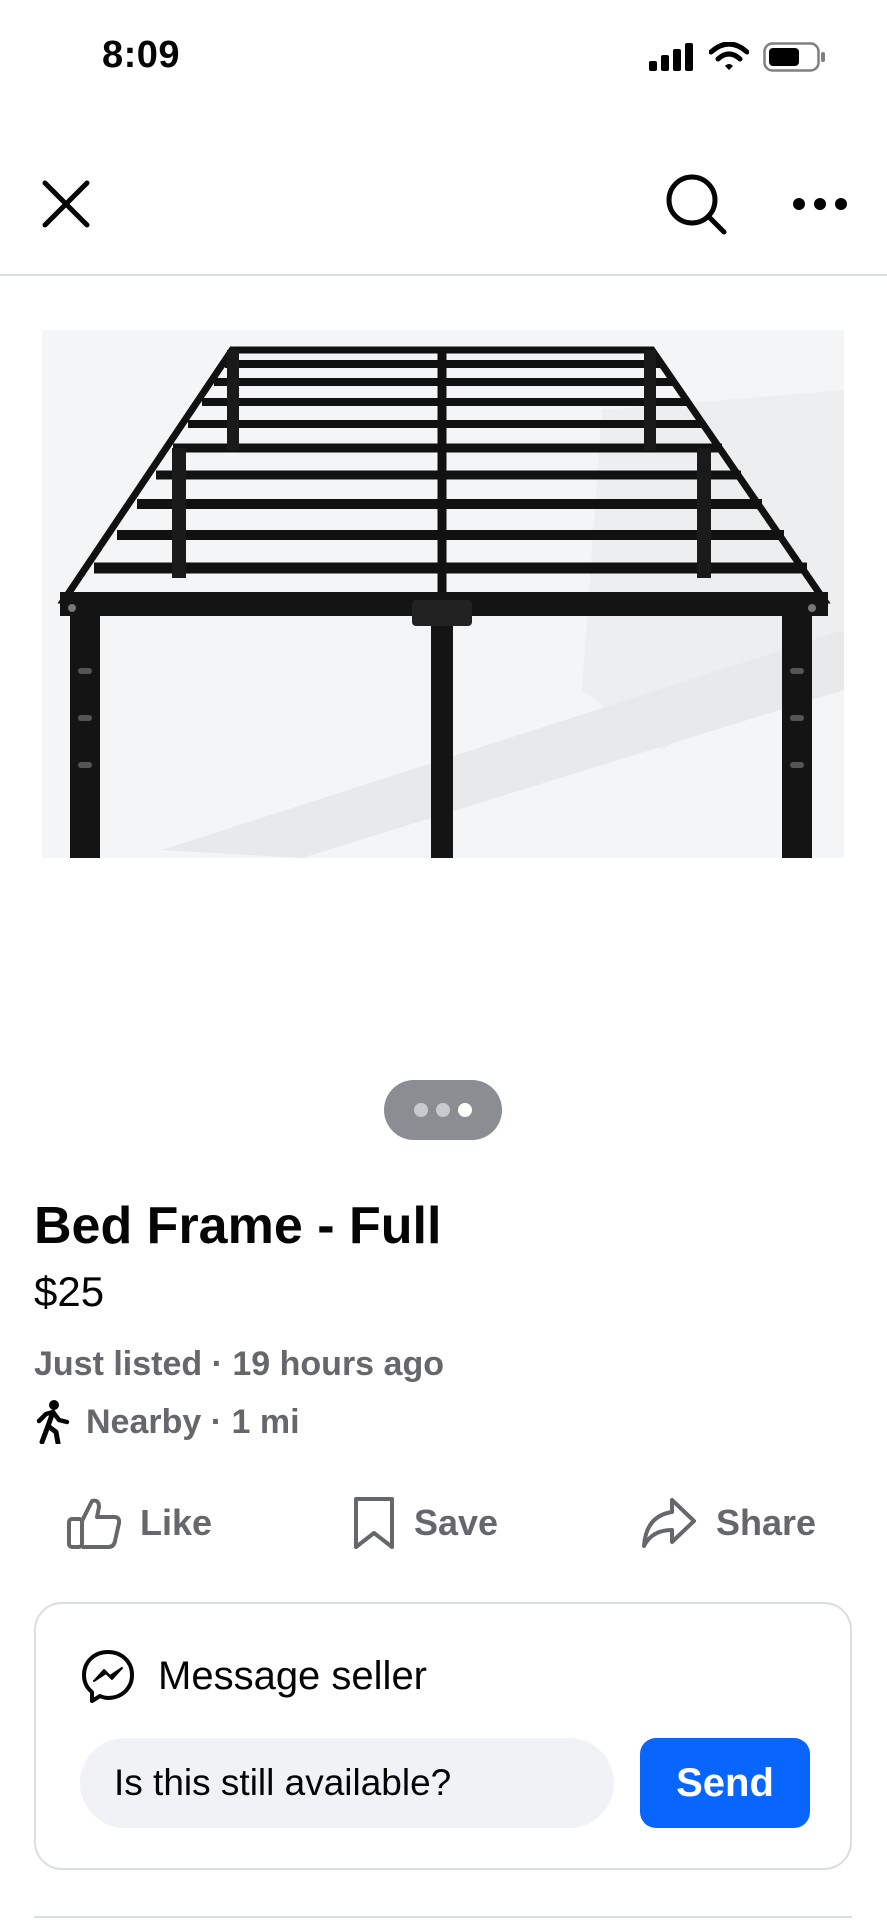  I want to click on like-label: Like, so click(176, 1522).